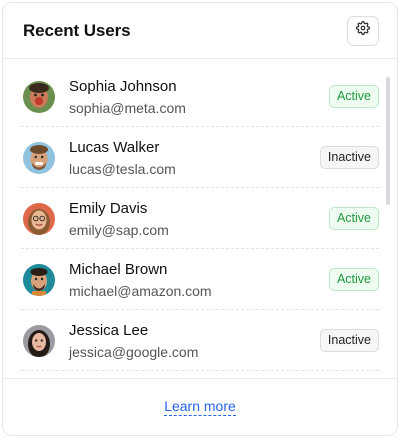 The width and height of the screenshot is (402, 440). I want to click on card-title: Recent Users, so click(77, 30).